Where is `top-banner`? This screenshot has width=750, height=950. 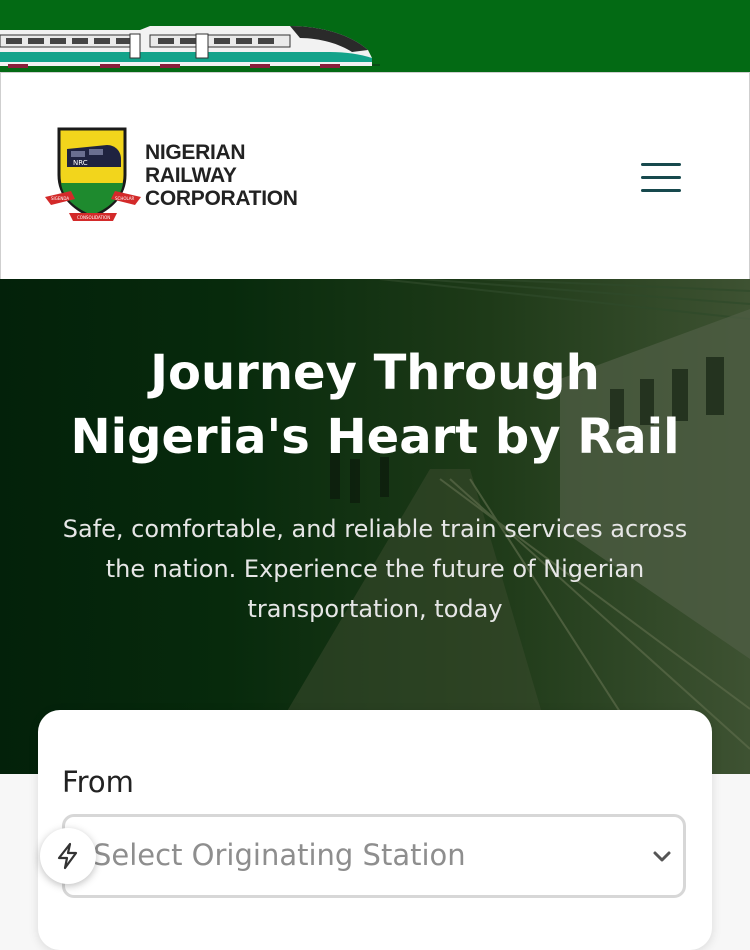
top-banner is located at coordinates (375, 36).